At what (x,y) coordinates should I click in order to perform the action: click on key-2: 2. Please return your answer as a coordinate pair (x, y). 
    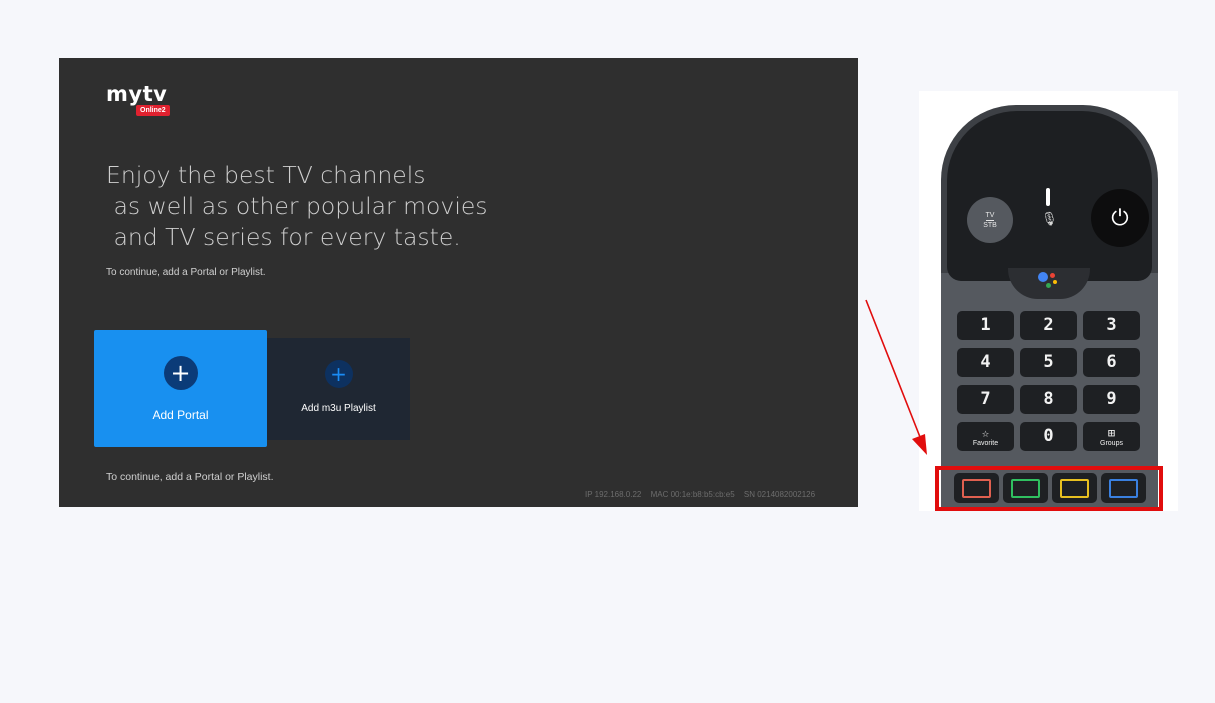
    Looking at the image, I should click on (1048, 325).